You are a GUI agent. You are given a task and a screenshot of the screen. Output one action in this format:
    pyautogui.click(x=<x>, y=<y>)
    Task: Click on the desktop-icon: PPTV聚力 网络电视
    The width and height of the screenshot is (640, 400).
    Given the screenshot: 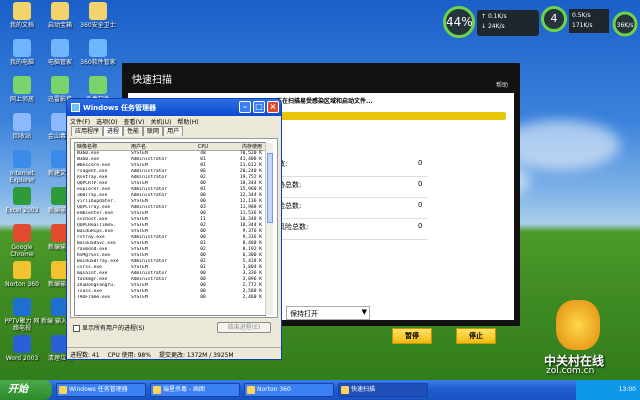 What is the action you would take?
    pyautogui.click(x=22, y=315)
    